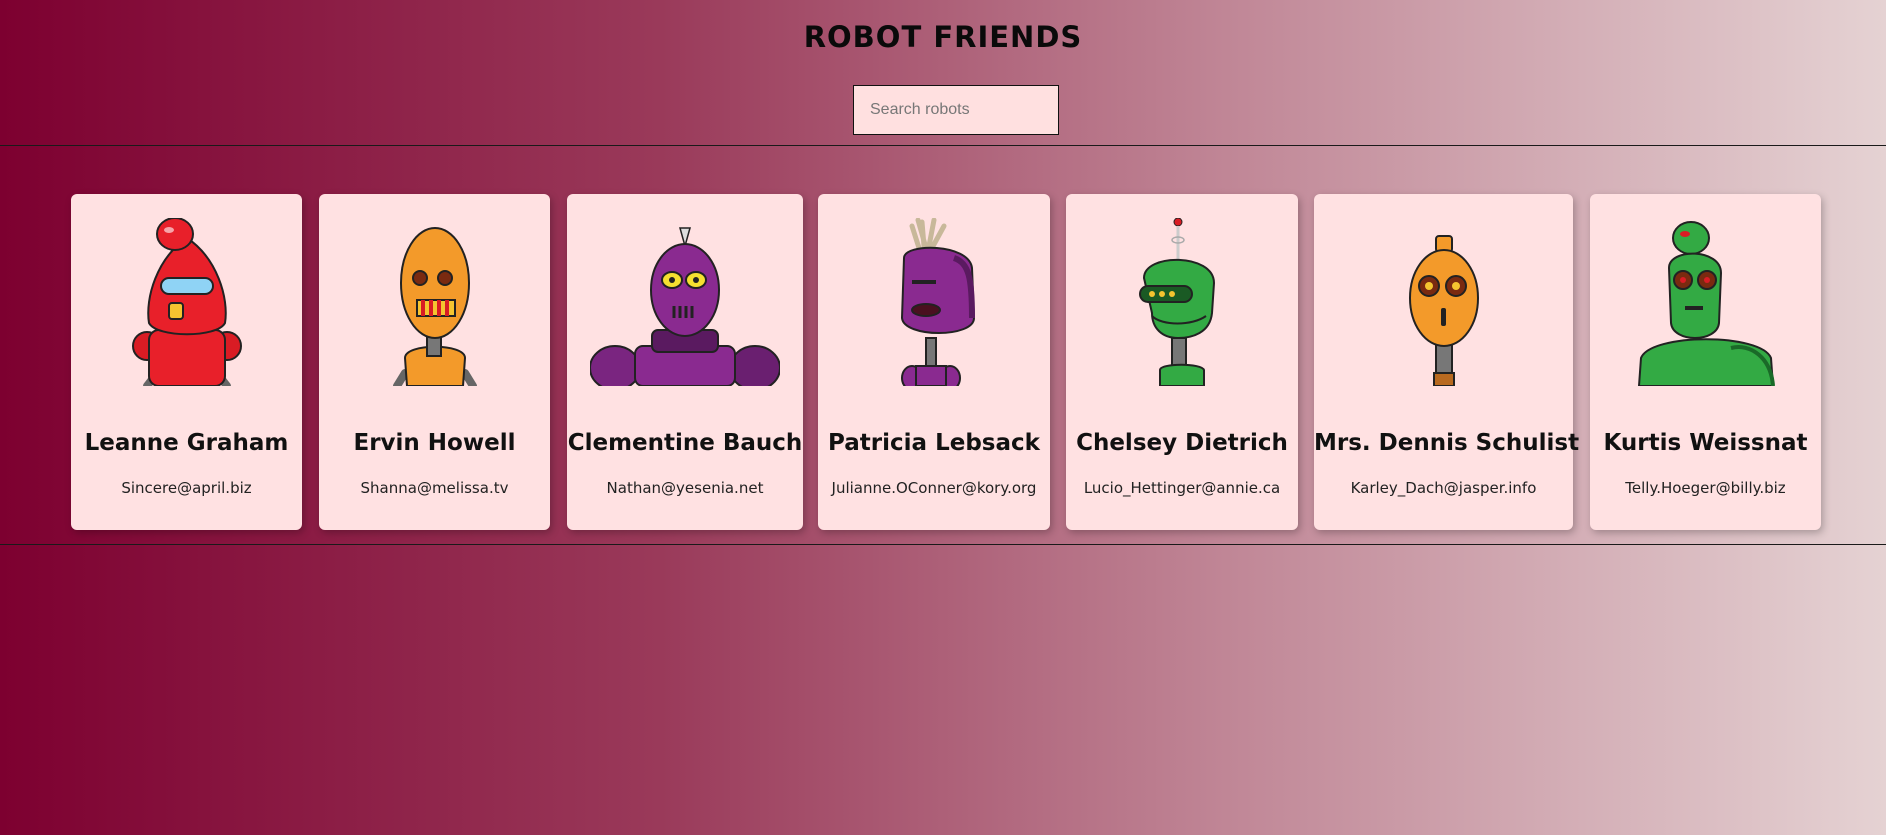 This screenshot has width=1886, height=835. What do you see at coordinates (1705, 488) in the screenshot?
I see `robot-email: Telly.Hoeger@billy.biz` at bounding box center [1705, 488].